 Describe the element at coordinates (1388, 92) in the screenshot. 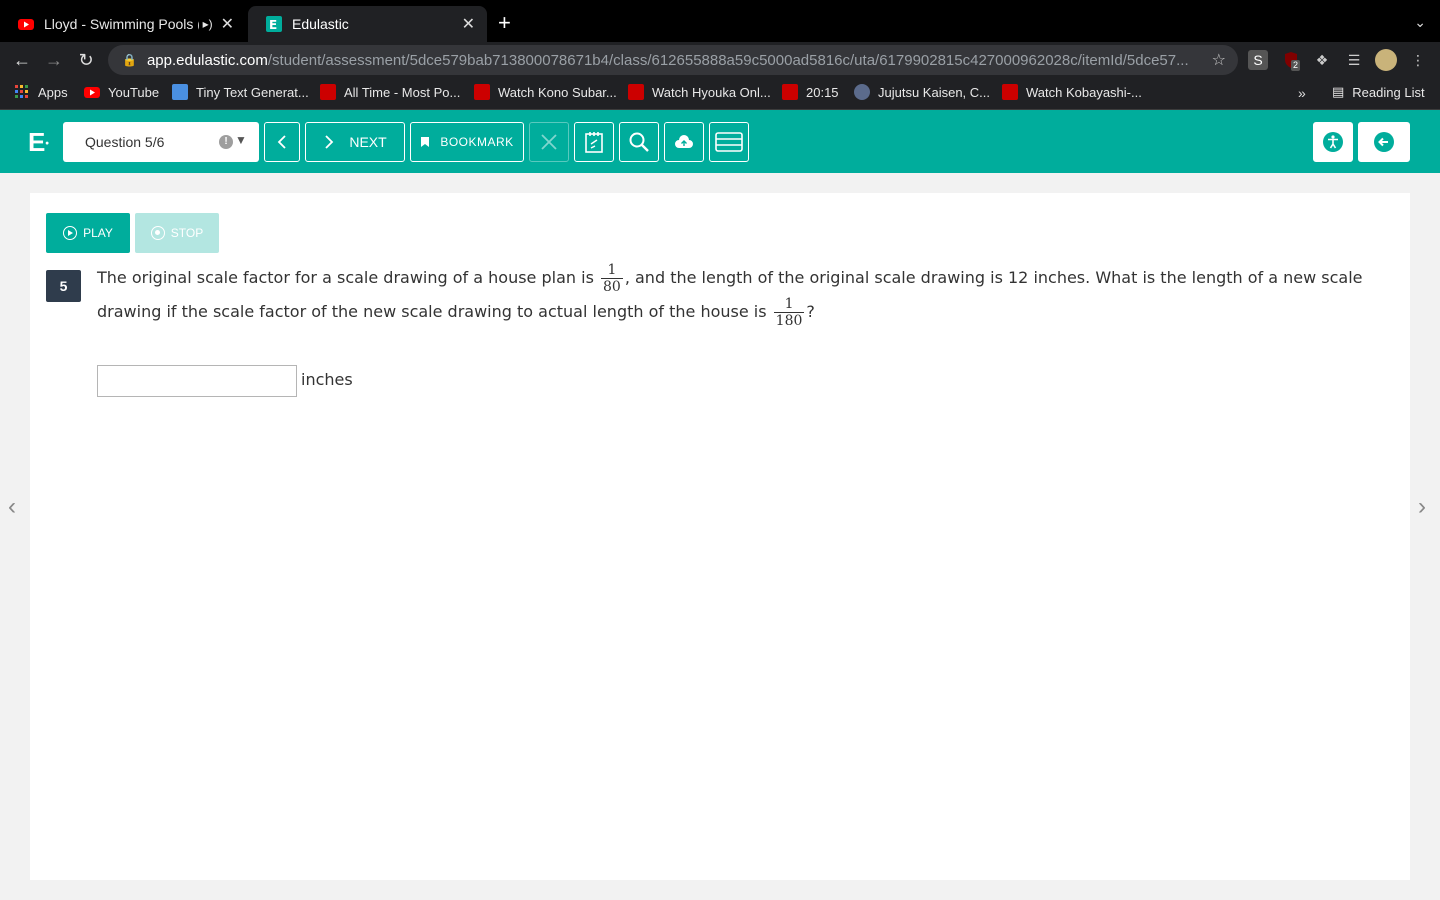

I see `reading-list-label: Reading List` at that location.